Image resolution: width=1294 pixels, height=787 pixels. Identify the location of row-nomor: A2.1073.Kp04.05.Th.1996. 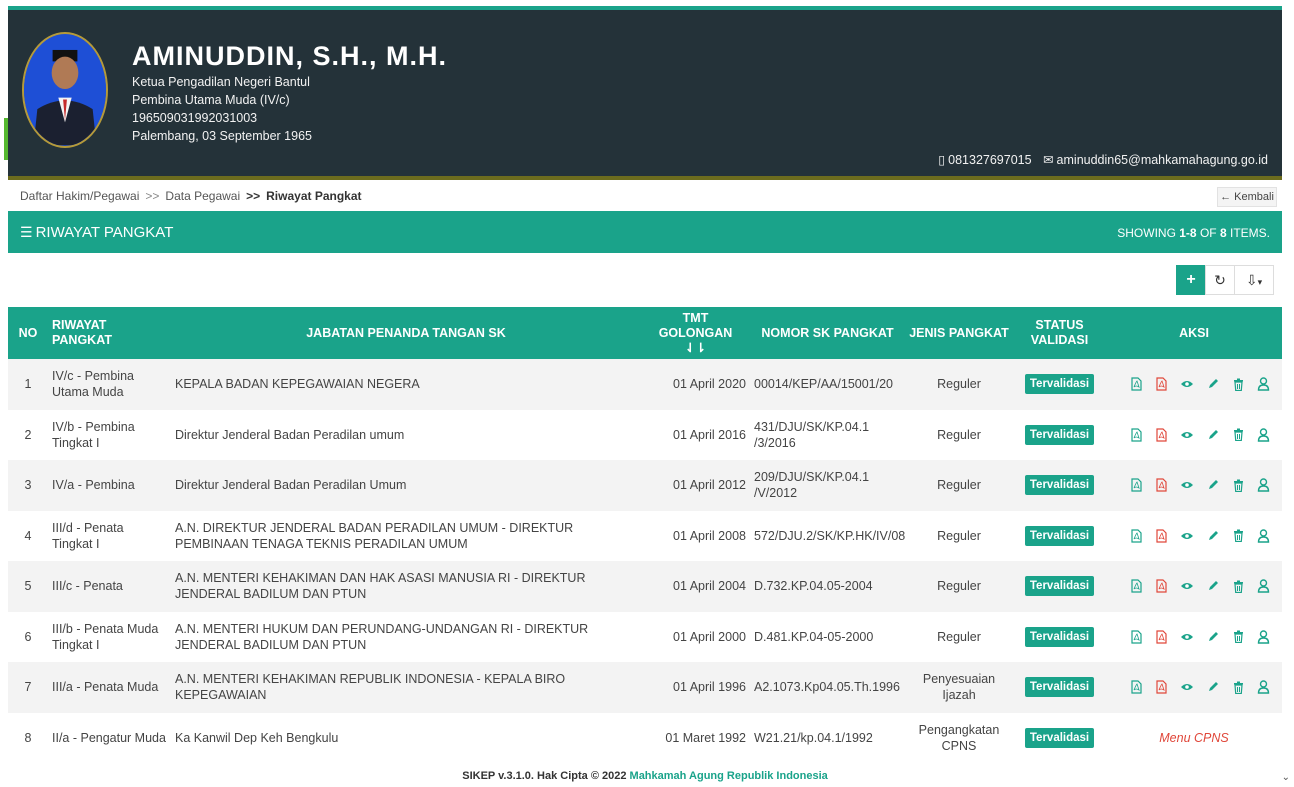
(827, 687).